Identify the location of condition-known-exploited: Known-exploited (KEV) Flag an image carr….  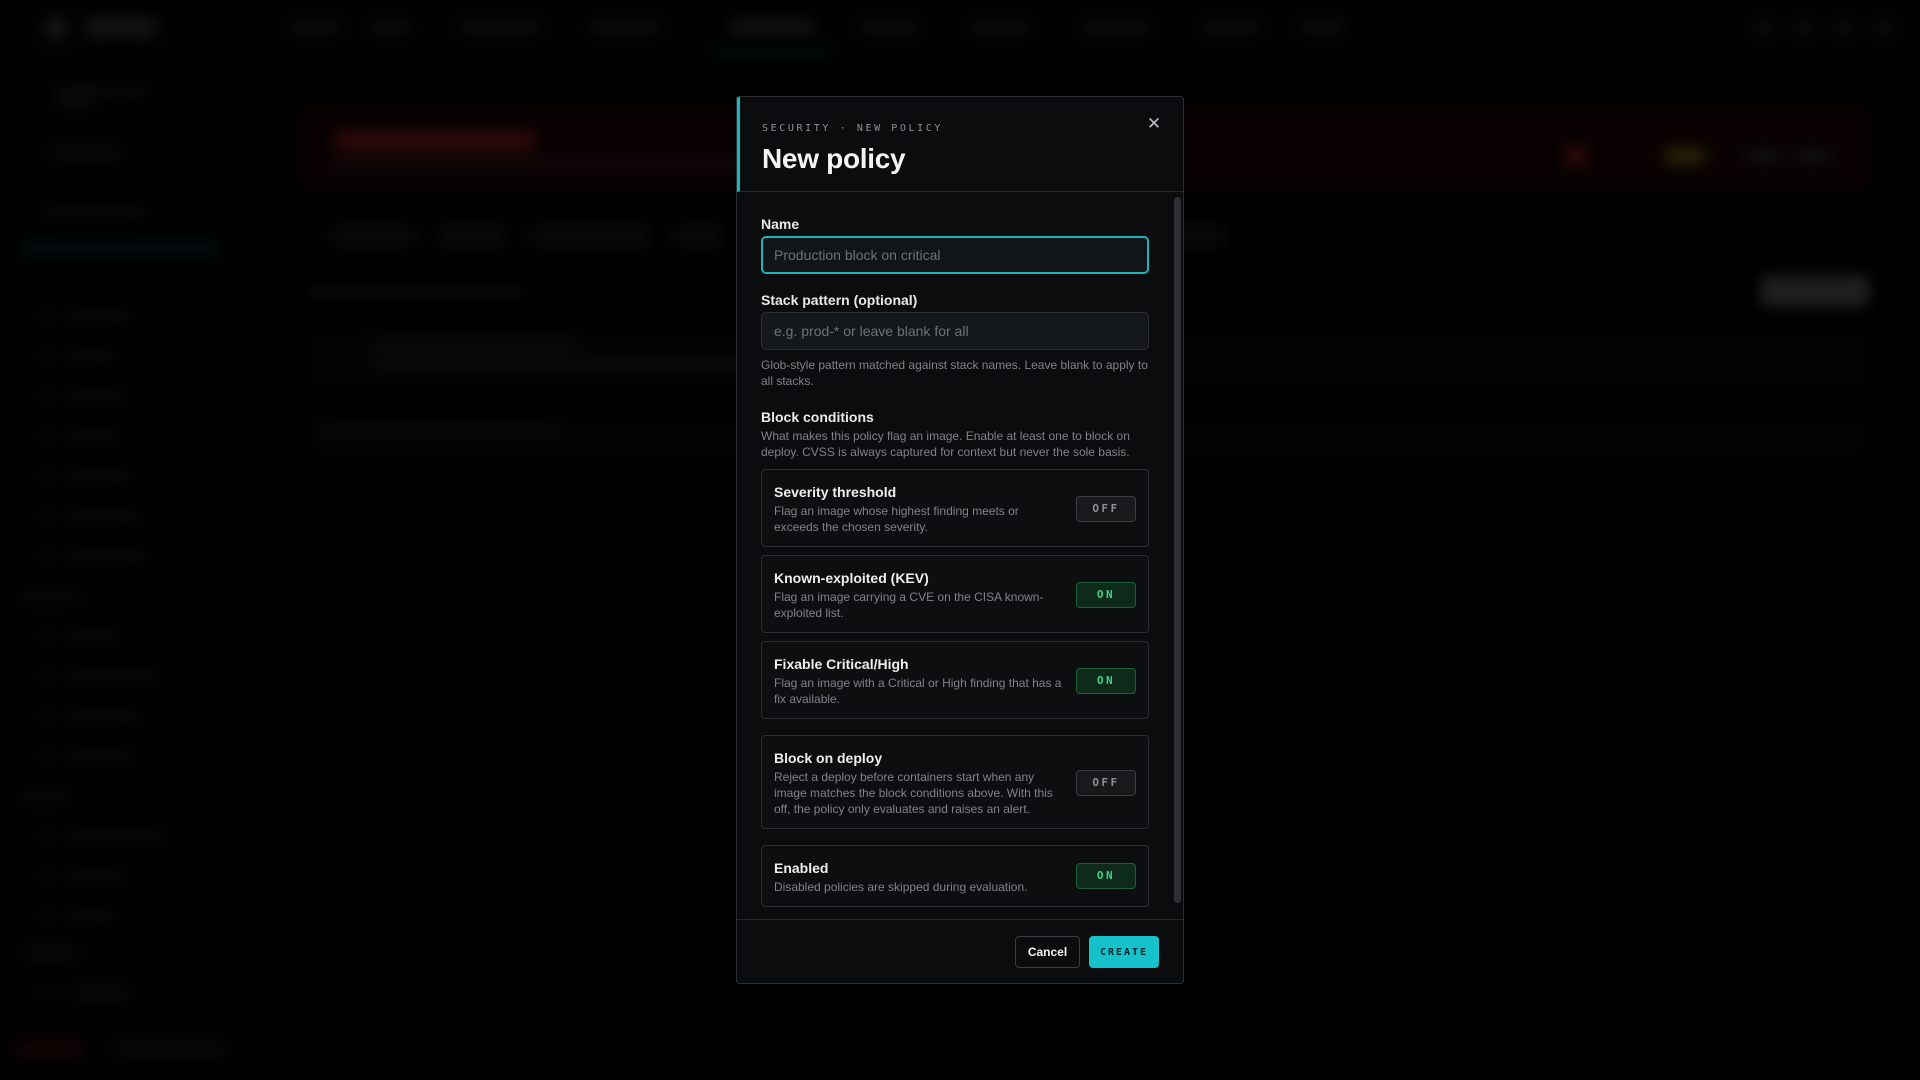
(955, 594).